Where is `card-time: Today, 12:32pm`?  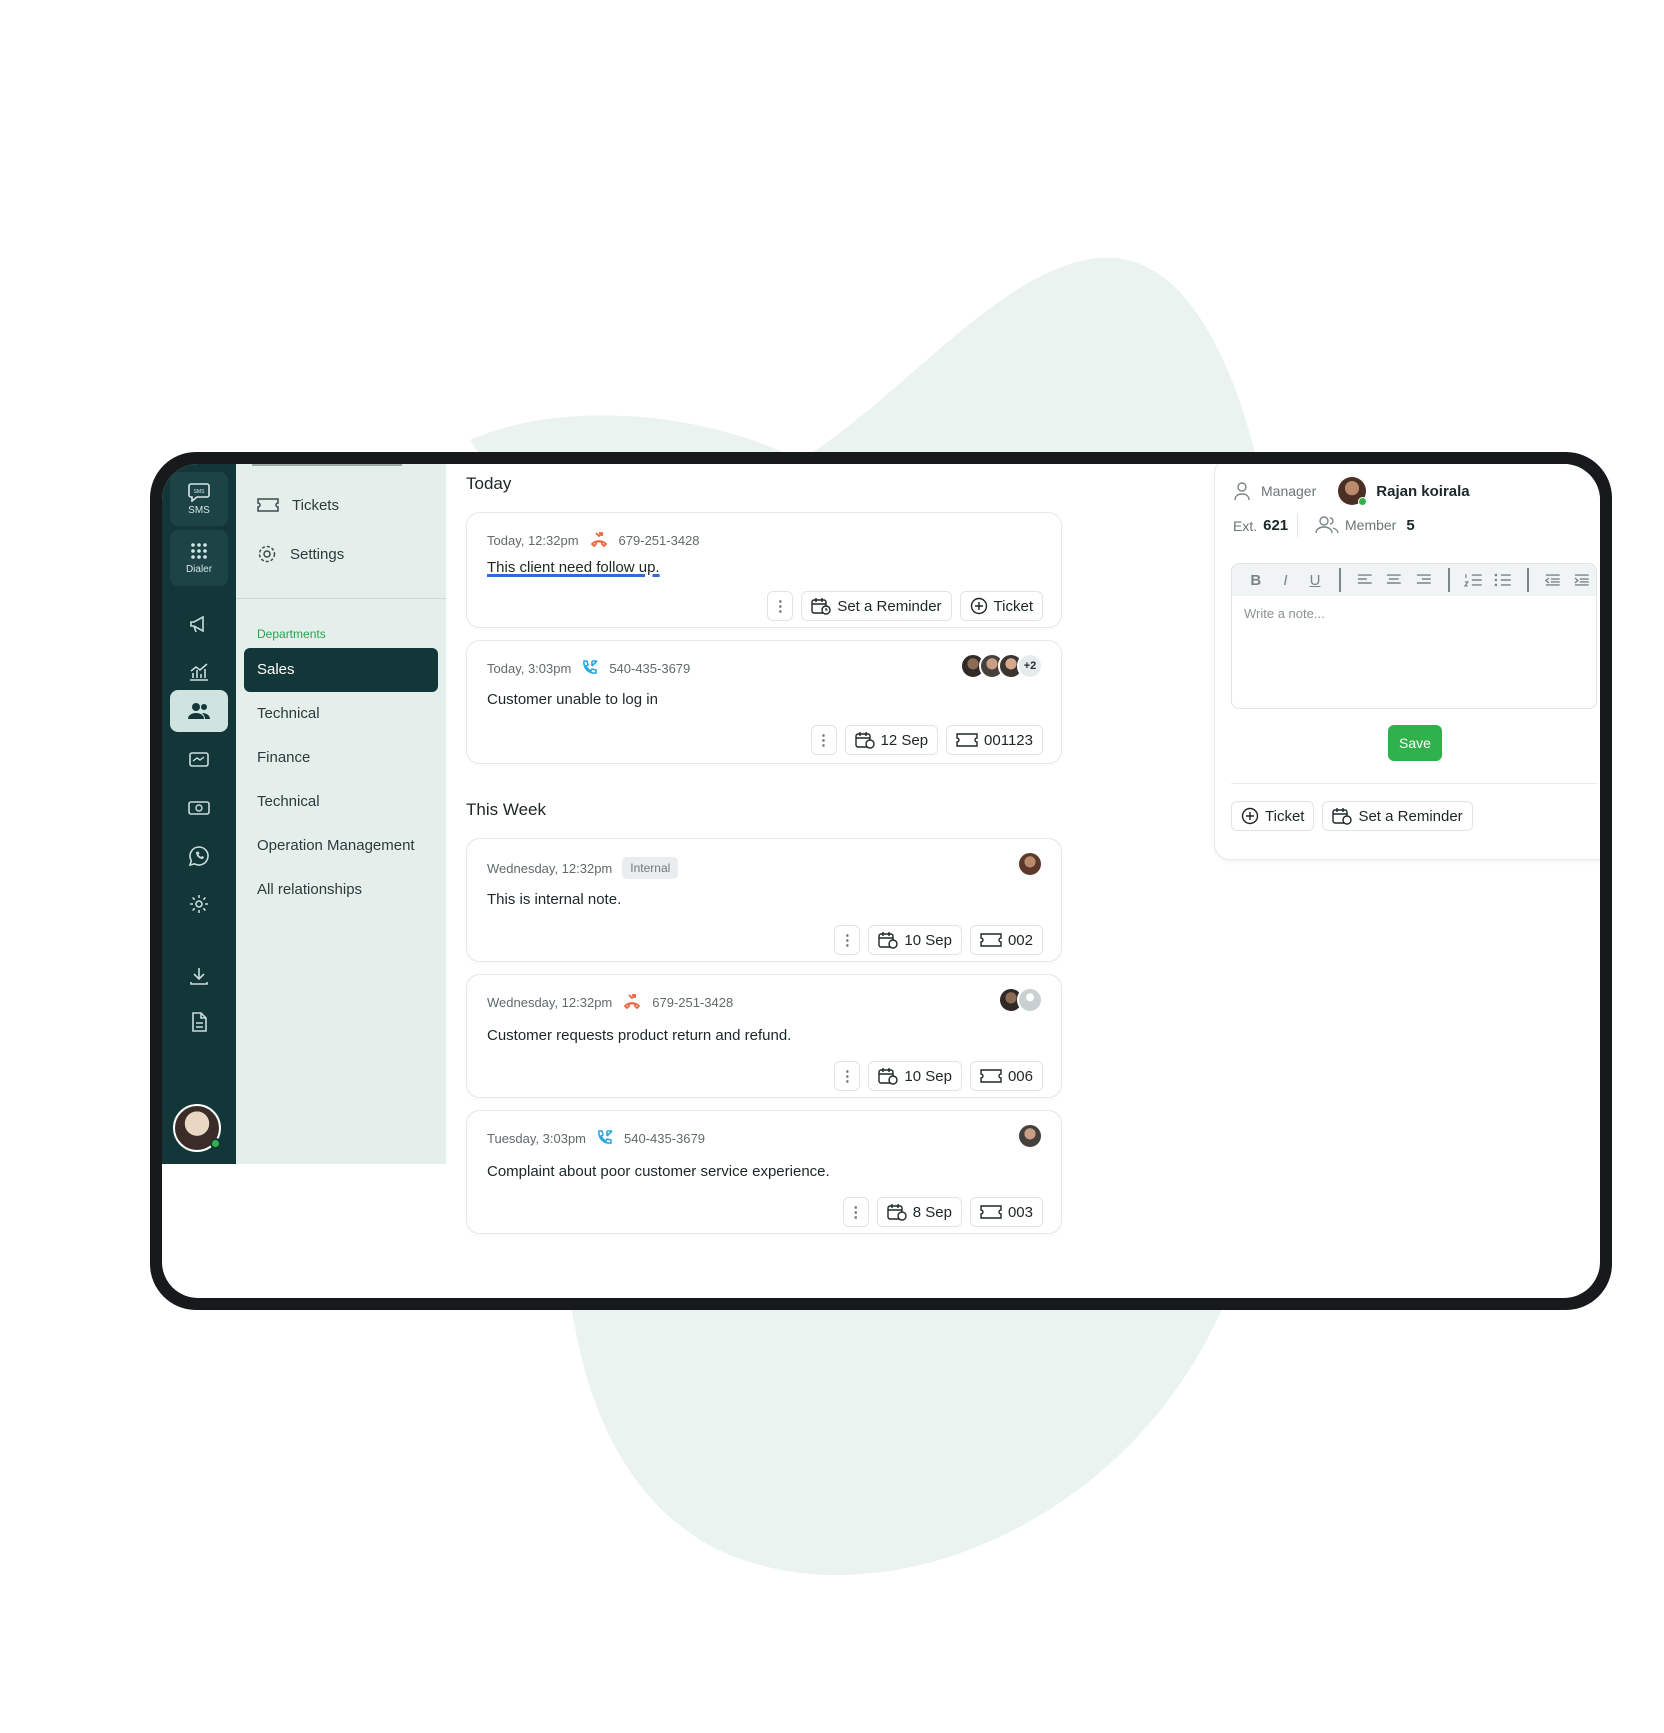 card-time: Today, 12:32pm is located at coordinates (533, 540).